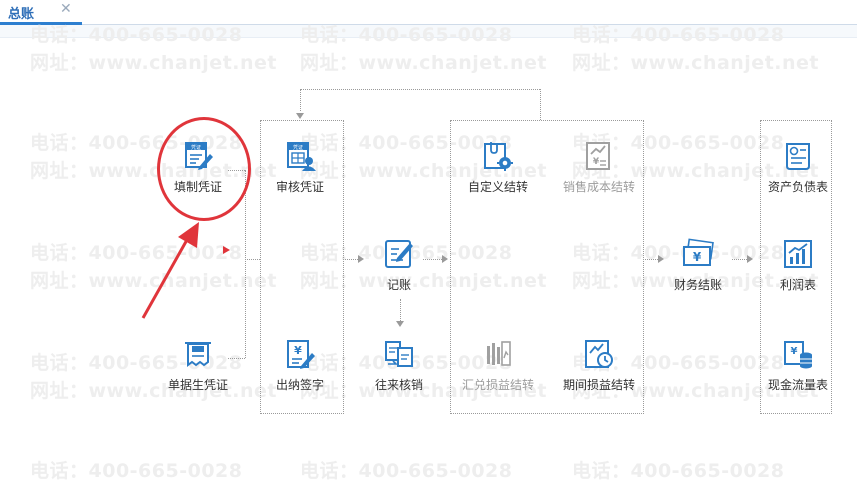 This screenshot has width=857, height=483. Describe the element at coordinates (598, 156) in the screenshot. I see `sales-cost-icon: ¥` at that location.